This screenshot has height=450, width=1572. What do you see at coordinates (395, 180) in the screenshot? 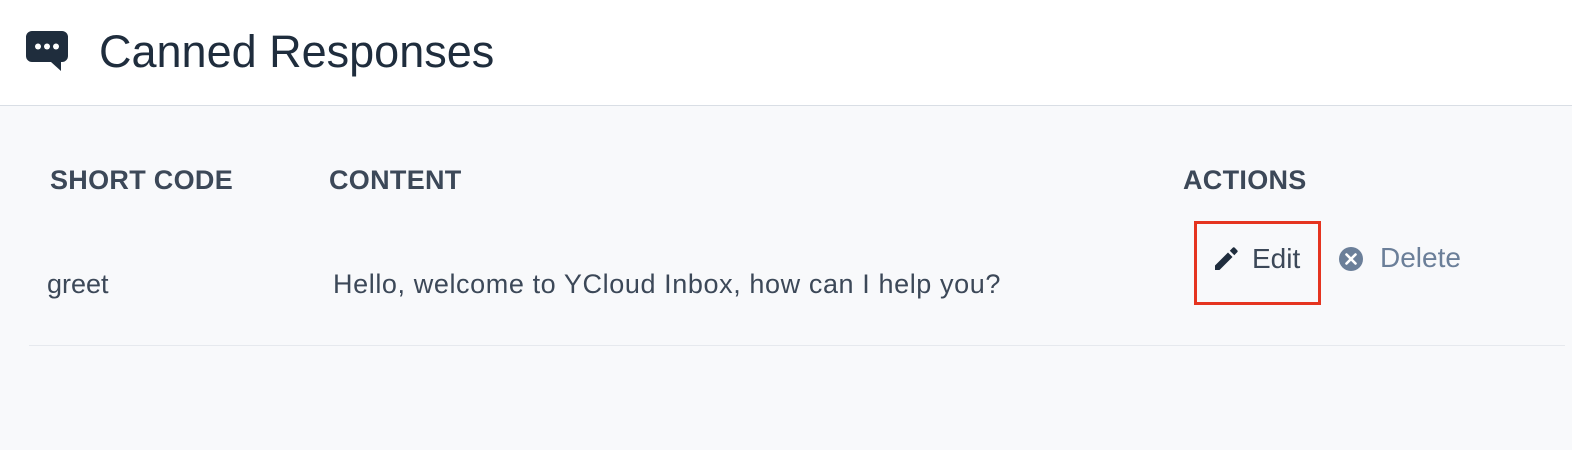
I see `column-header-content: CONTENT` at bounding box center [395, 180].